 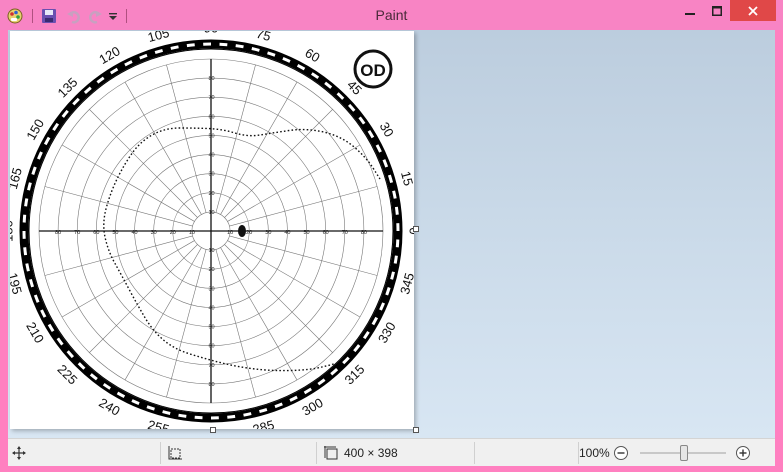 I want to click on zoom-in-button, so click(x=743, y=453).